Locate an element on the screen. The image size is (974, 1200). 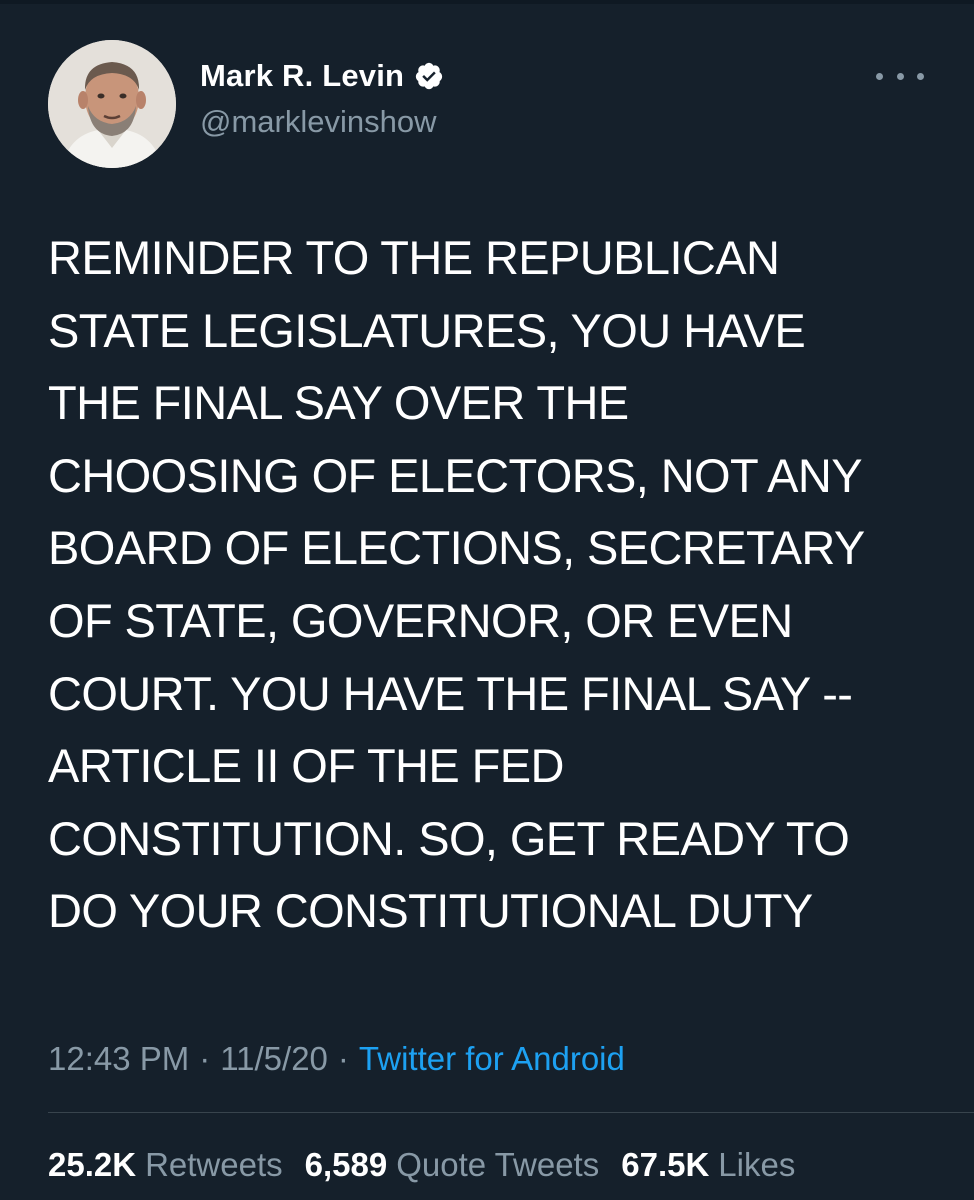
tweet-text-line: OF STATE, GOVERNOR, OR EVEN is located at coordinates (420, 620).